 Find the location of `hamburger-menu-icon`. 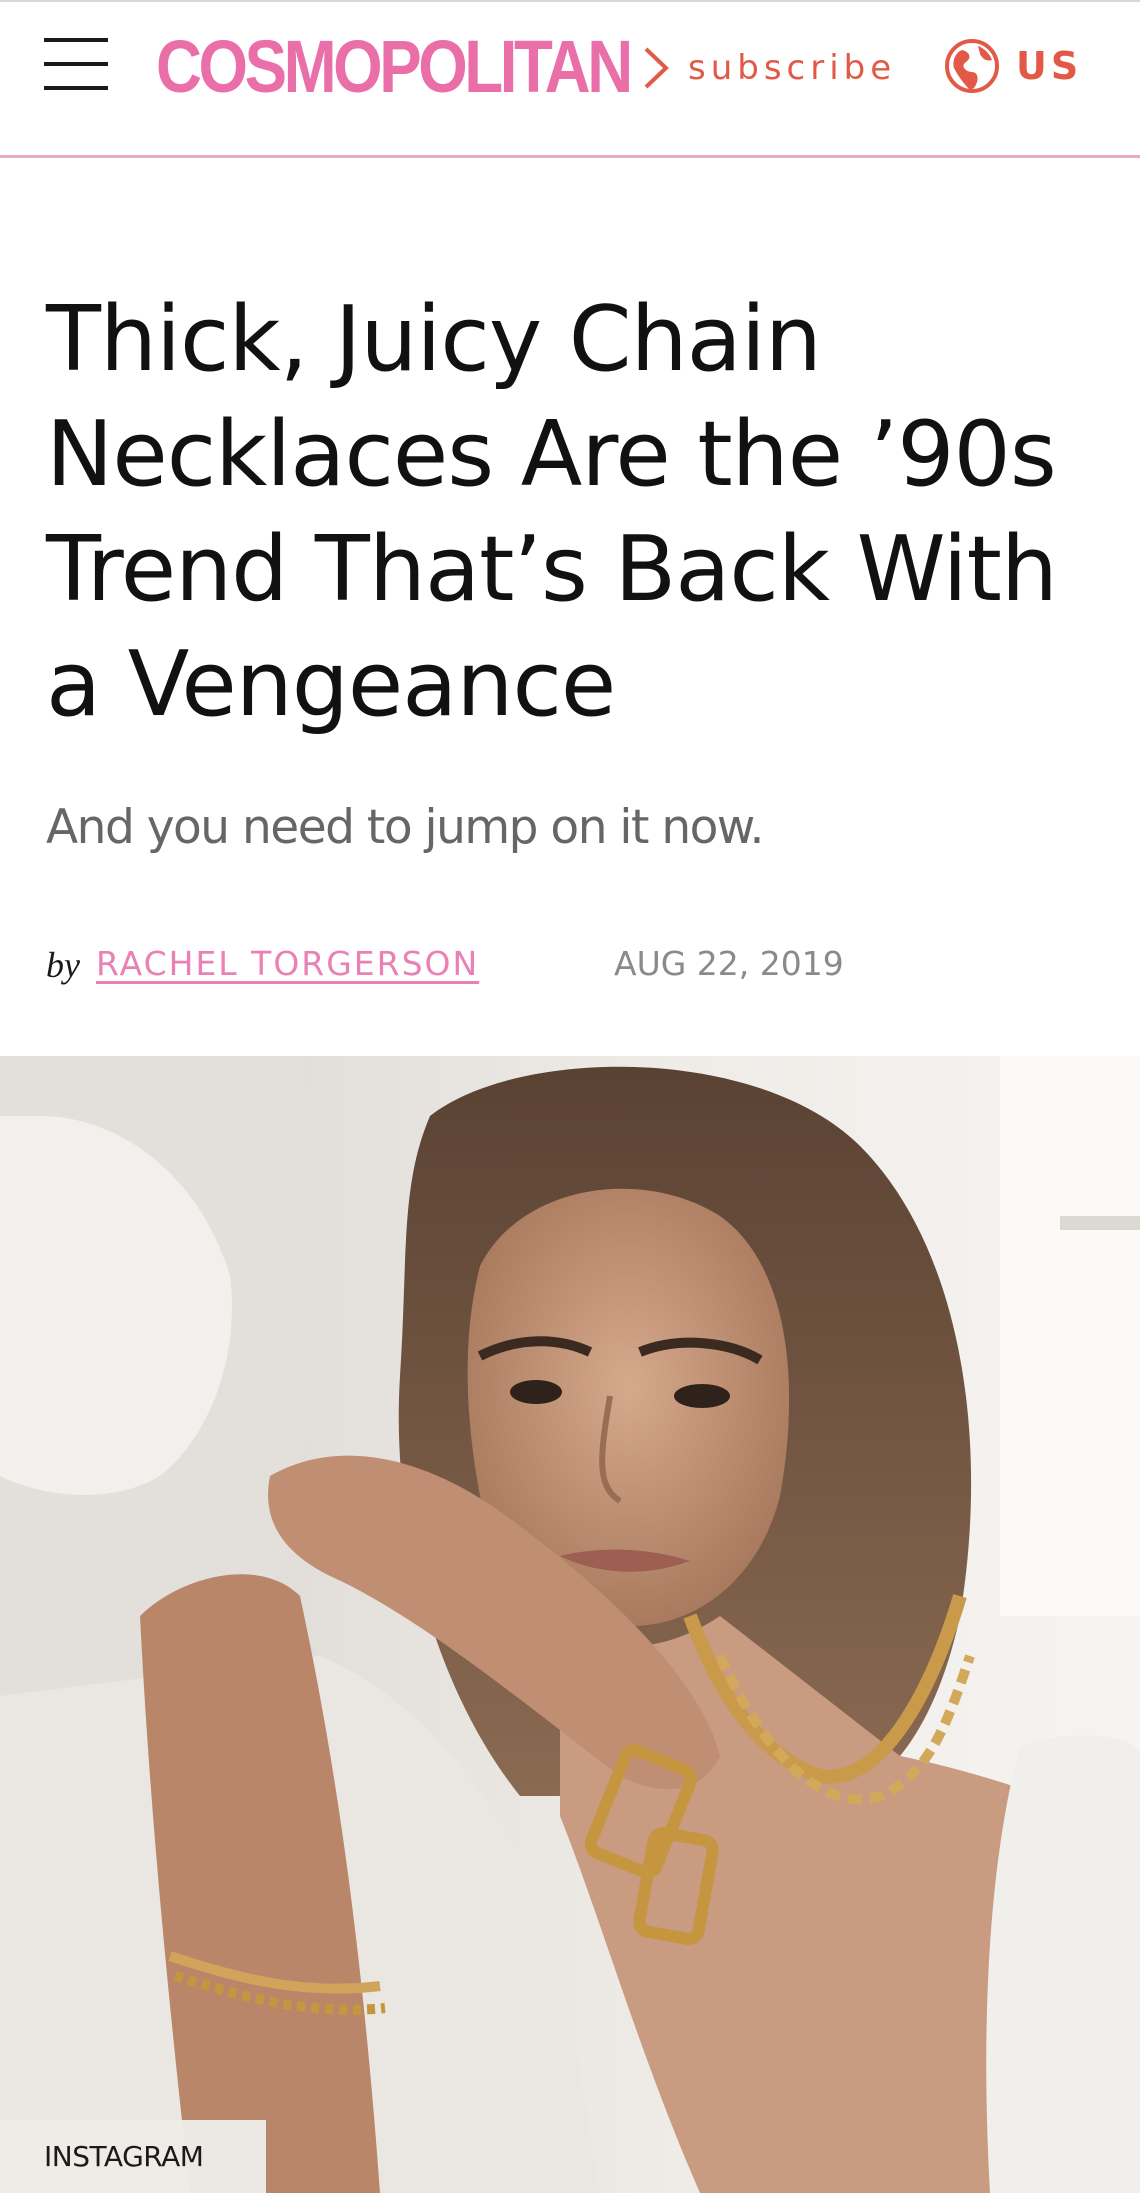

hamburger-menu-icon is located at coordinates (77, 66).